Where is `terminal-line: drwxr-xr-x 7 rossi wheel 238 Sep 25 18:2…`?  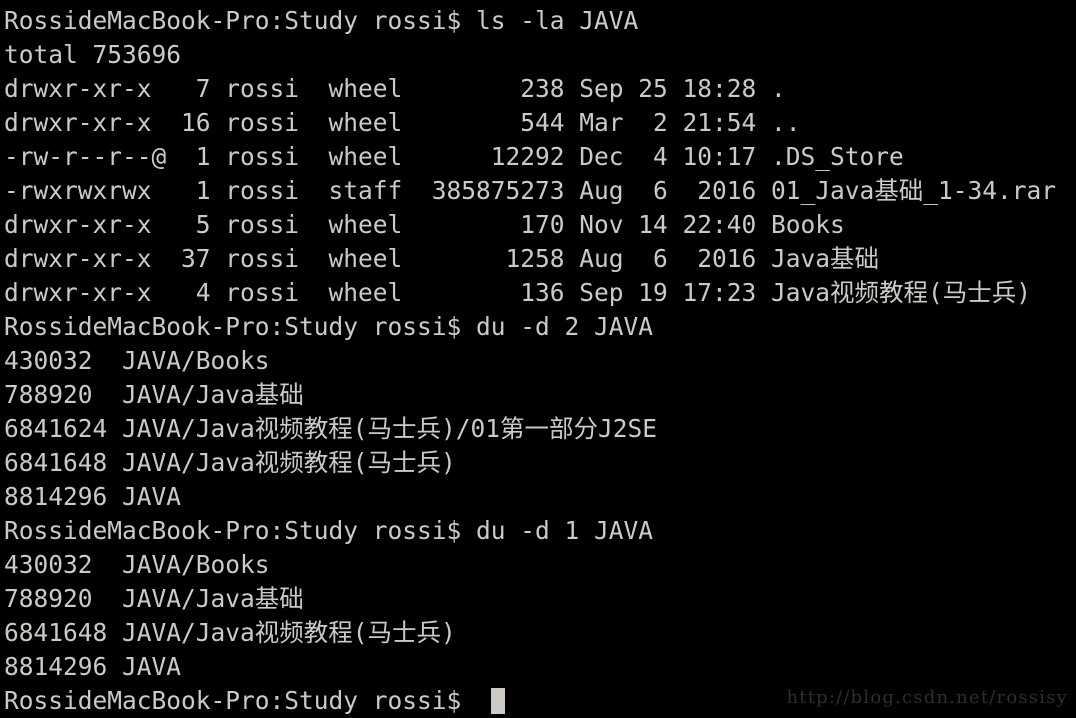
terminal-line: drwxr-xr-x 7 rossi wheel 238 Sep 25 18:2… is located at coordinates (540, 89).